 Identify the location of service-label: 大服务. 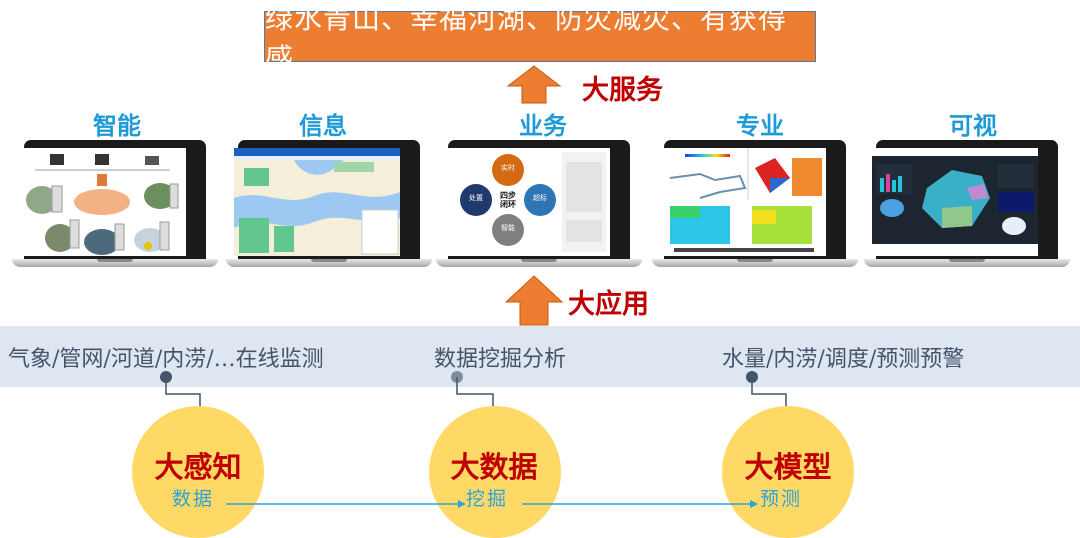
(622, 90).